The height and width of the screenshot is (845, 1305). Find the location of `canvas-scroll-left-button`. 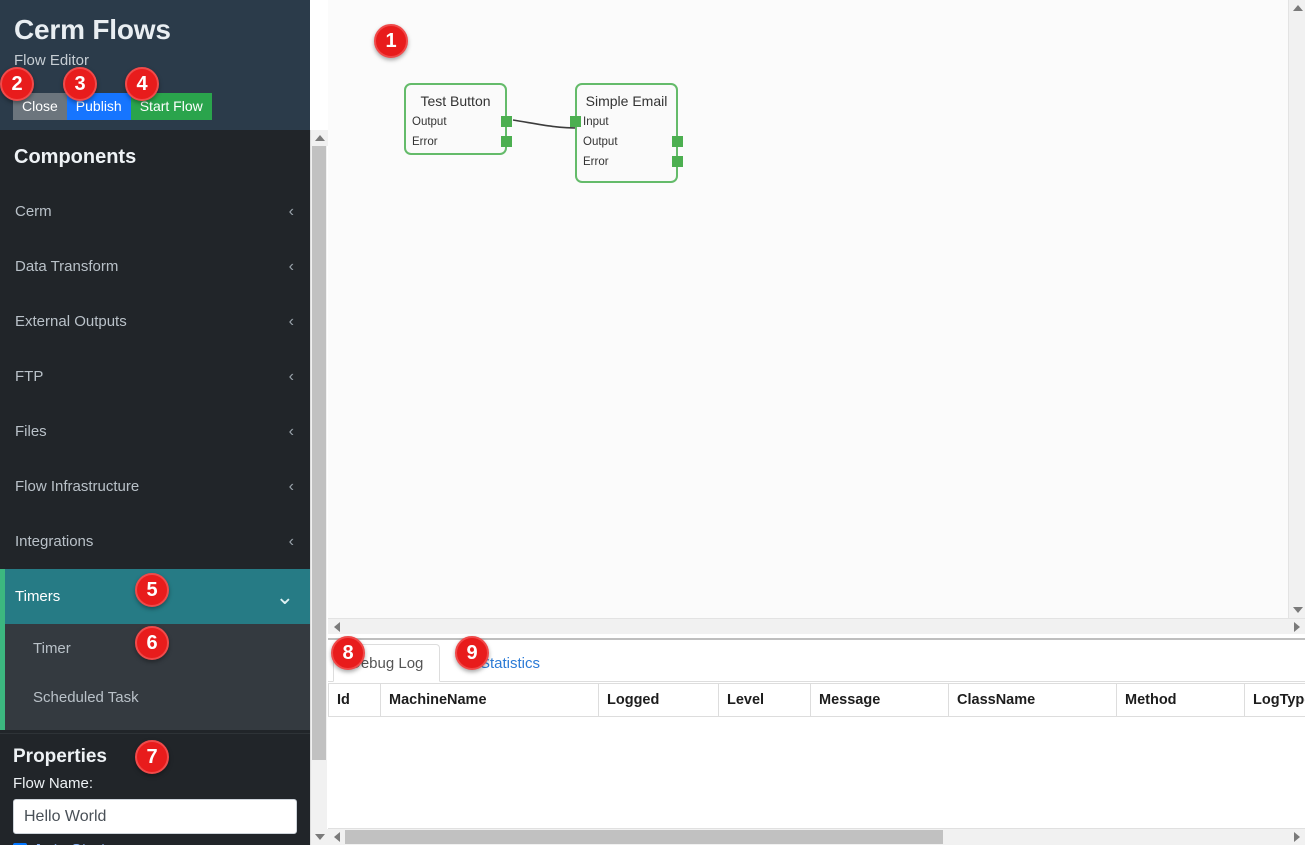

canvas-scroll-left-button is located at coordinates (336, 626).